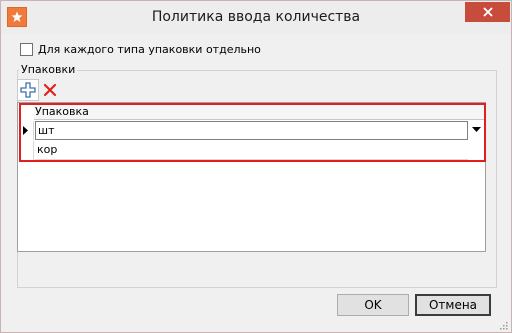 The width and height of the screenshot is (512, 333). What do you see at coordinates (503, 324) in the screenshot?
I see `resize-grip-icon` at bounding box center [503, 324].